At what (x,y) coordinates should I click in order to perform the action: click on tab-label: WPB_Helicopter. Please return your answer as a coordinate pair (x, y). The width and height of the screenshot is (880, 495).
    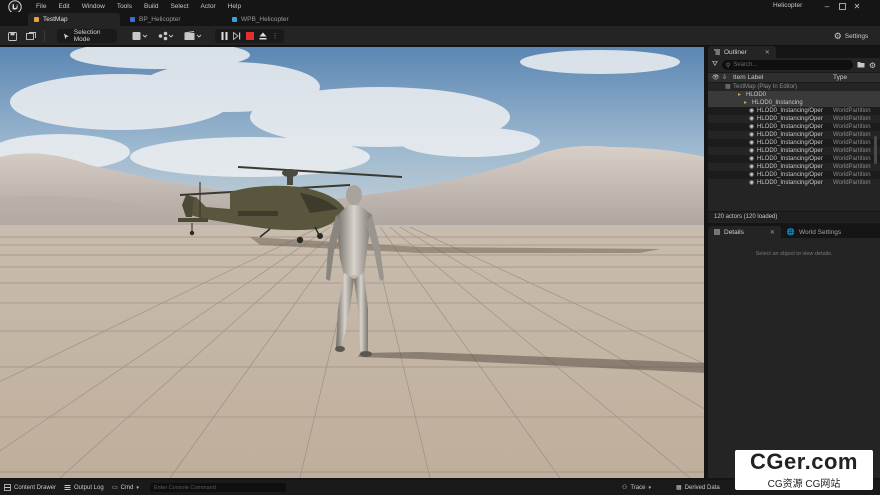
    Looking at the image, I should click on (265, 19).